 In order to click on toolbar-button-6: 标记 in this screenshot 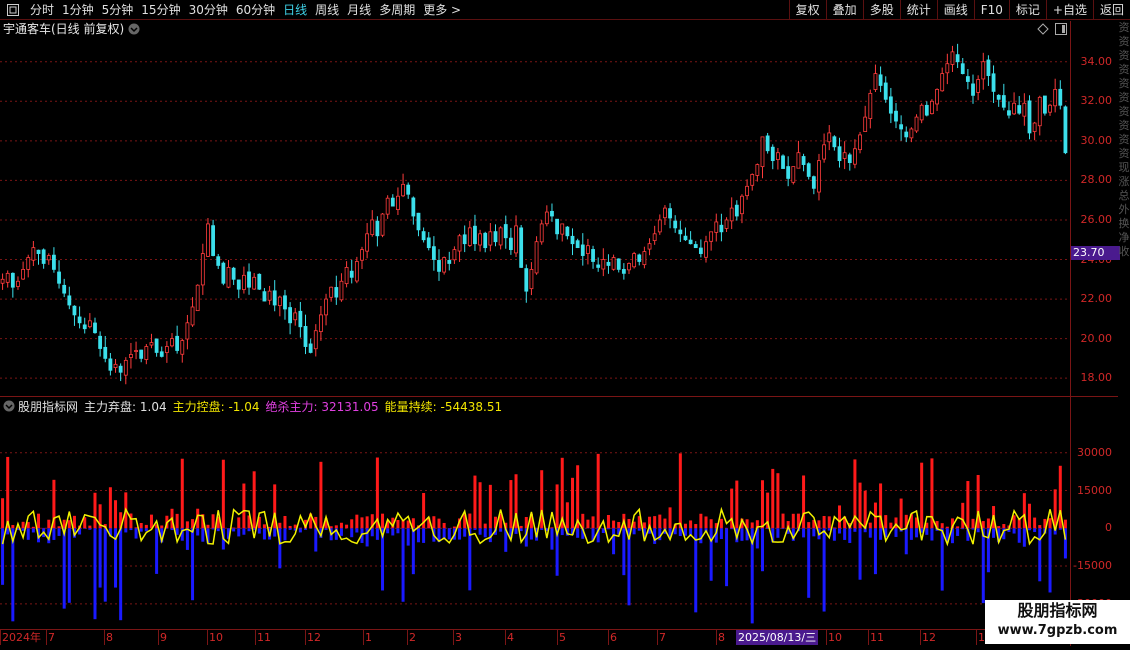, I will do `click(1027, 10)`.